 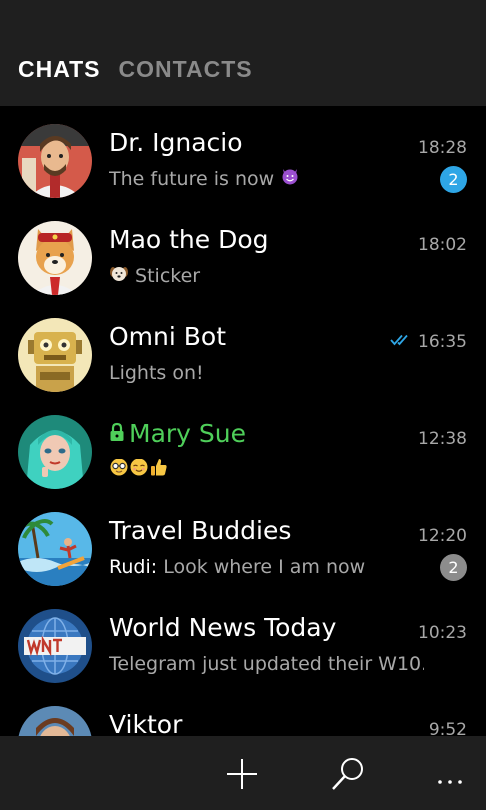 I want to click on chat-preview, so click(x=266, y=470).